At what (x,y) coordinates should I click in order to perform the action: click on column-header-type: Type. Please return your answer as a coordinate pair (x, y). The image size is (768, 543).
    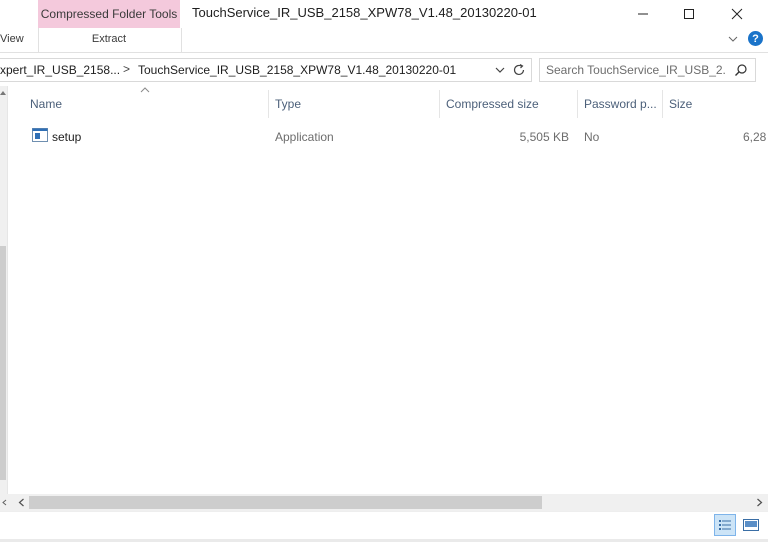
    Looking at the image, I should click on (288, 104).